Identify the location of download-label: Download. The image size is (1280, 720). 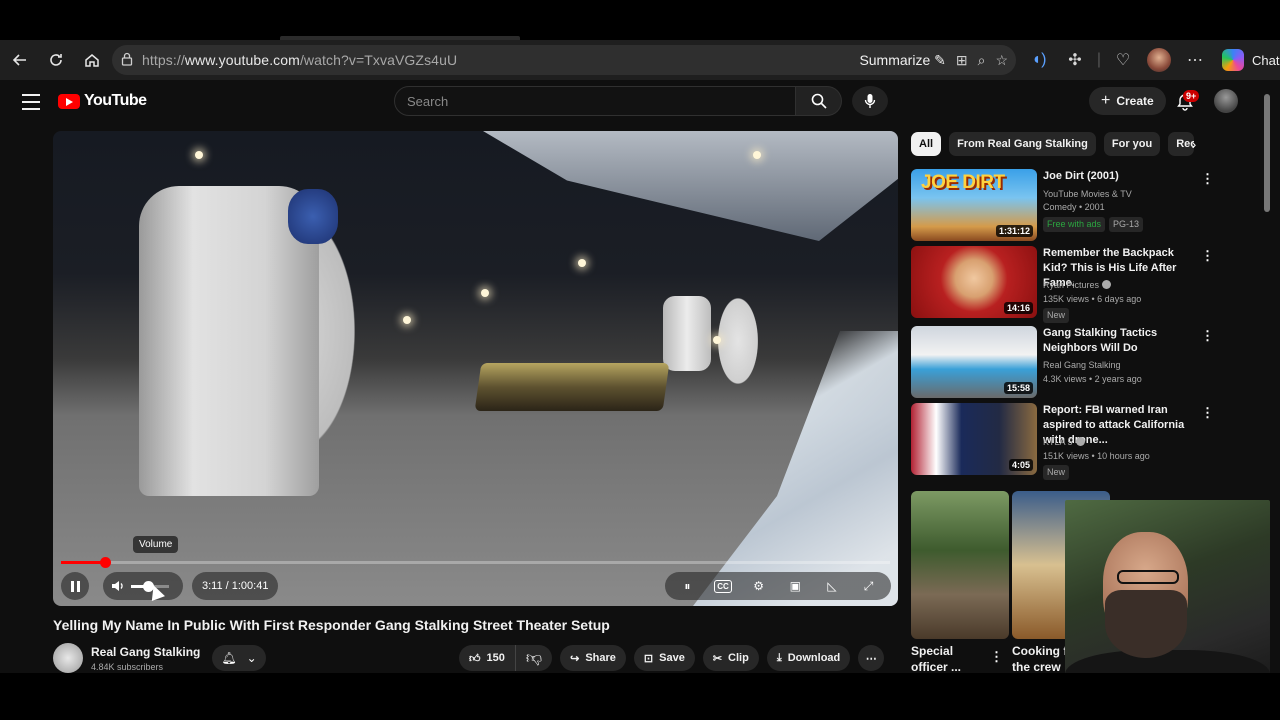
(814, 658).